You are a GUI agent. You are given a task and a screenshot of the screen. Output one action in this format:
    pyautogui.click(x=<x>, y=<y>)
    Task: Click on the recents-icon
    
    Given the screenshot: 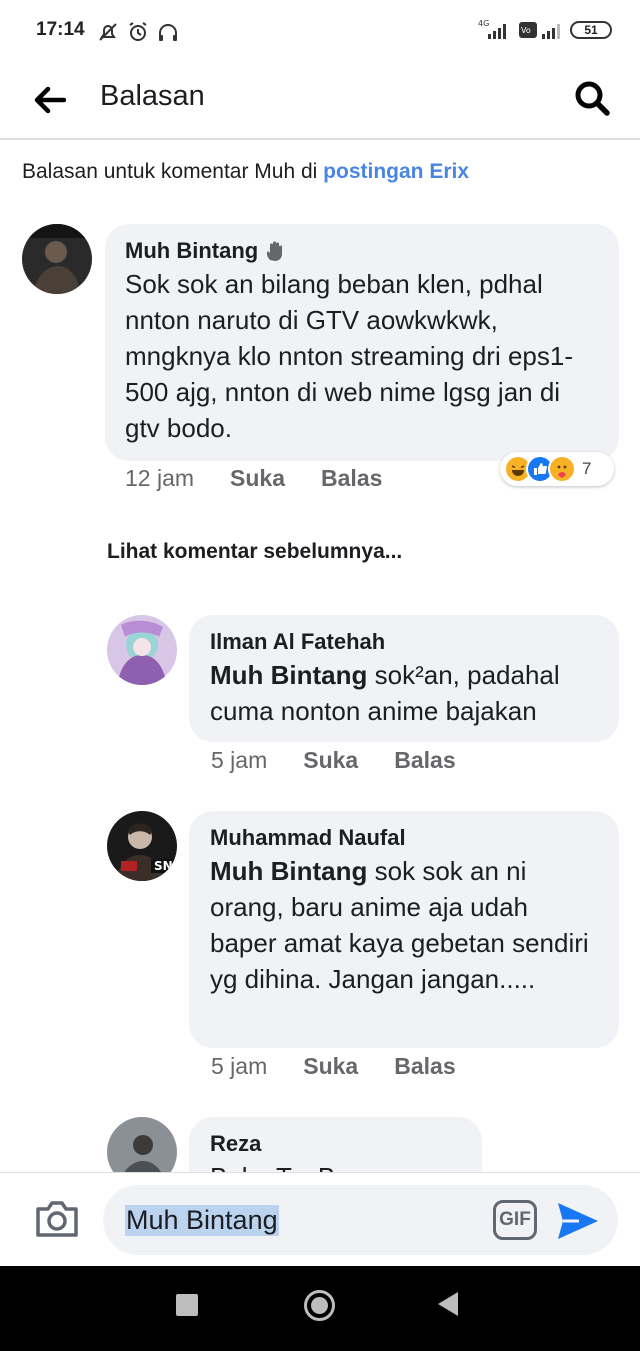 What is the action you would take?
    pyautogui.click(x=187, y=1305)
    